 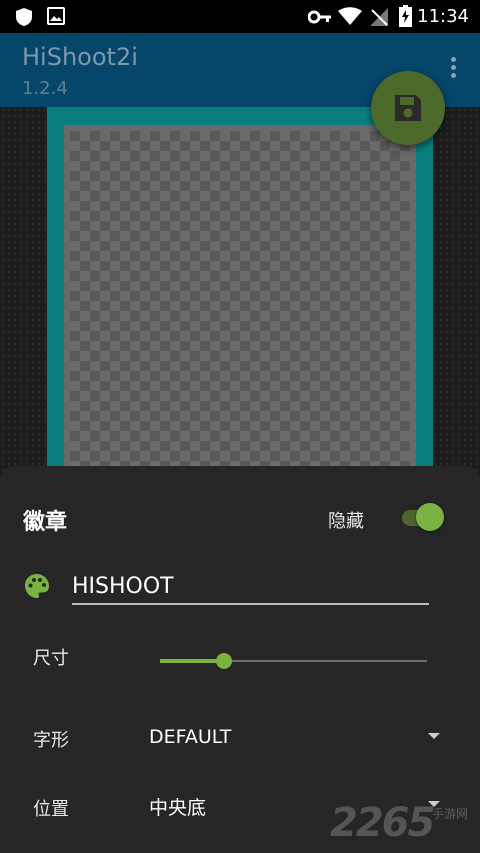 What do you see at coordinates (379, 19) in the screenshot?
I see `no-signal-icon` at bounding box center [379, 19].